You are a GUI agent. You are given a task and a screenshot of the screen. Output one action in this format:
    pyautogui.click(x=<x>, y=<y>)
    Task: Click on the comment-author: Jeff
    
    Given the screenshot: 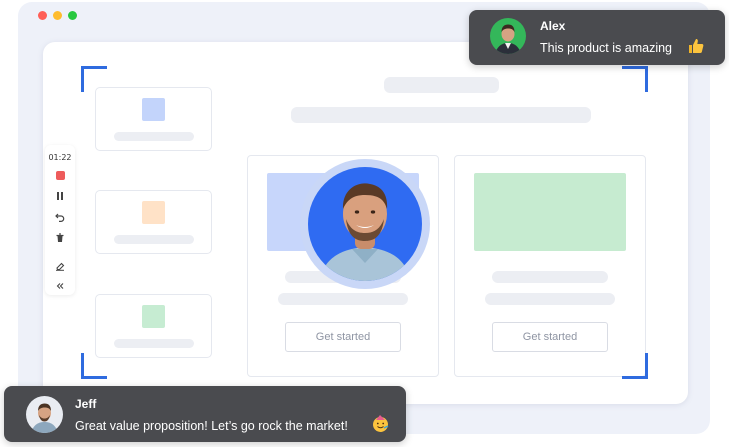 What is the action you would take?
    pyautogui.click(x=86, y=404)
    